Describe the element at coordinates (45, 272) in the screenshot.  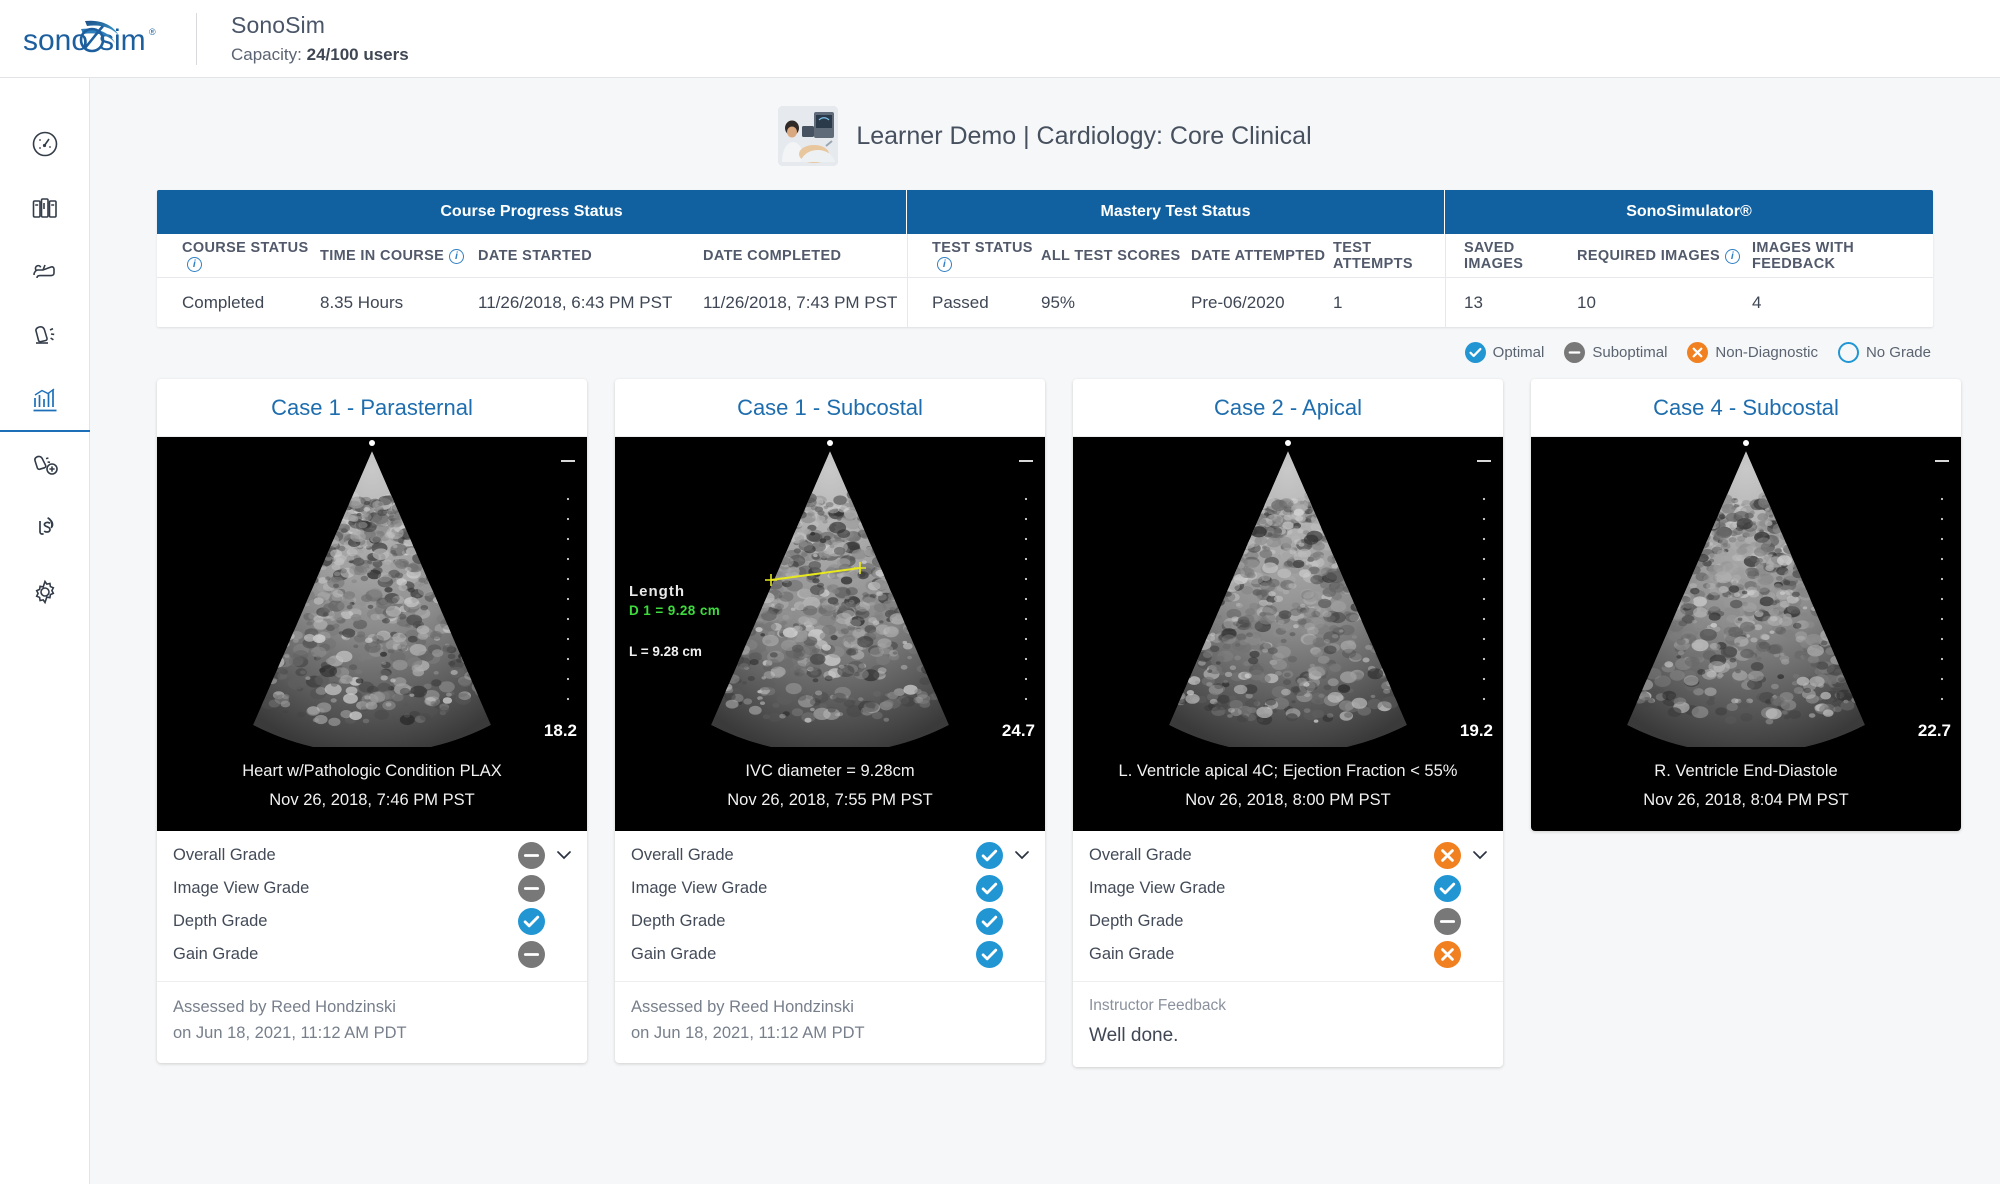
I see `sidebar-item-hands-on-scan` at that location.